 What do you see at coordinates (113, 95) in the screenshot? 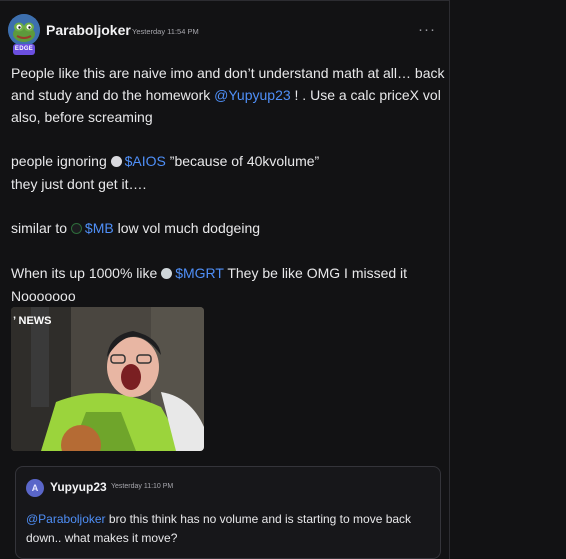
I see `text-segment: and study and do the homework` at bounding box center [113, 95].